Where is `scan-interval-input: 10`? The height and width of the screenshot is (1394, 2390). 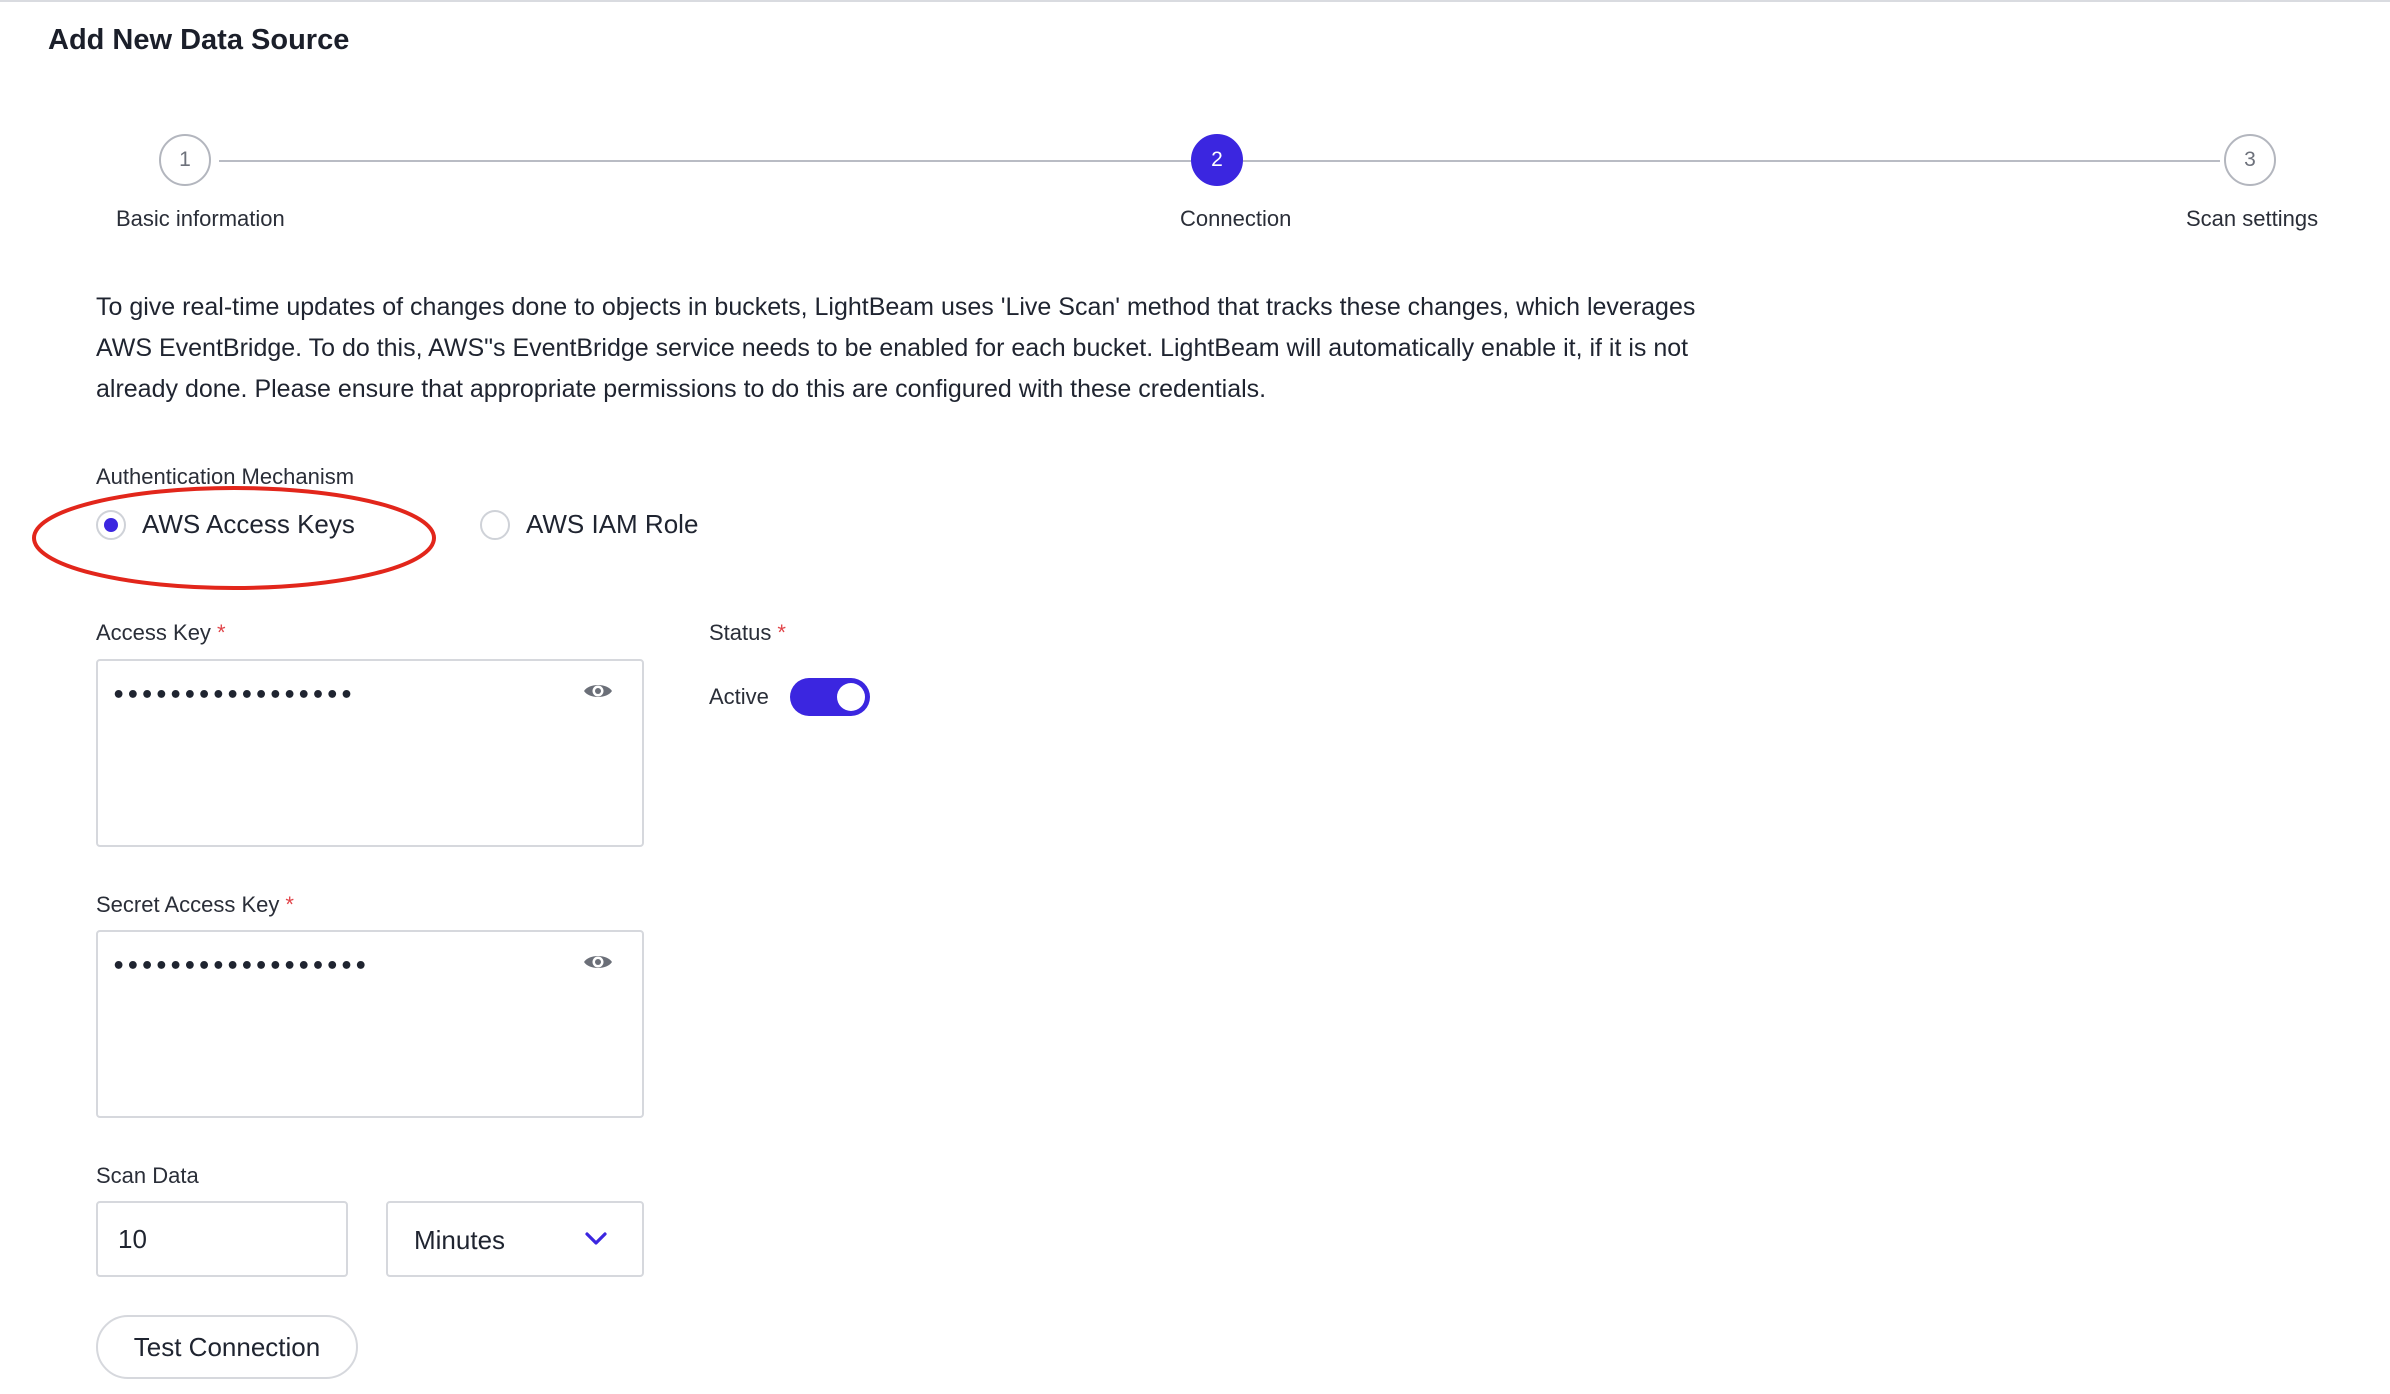 scan-interval-input: 10 is located at coordinates (222, 1239).